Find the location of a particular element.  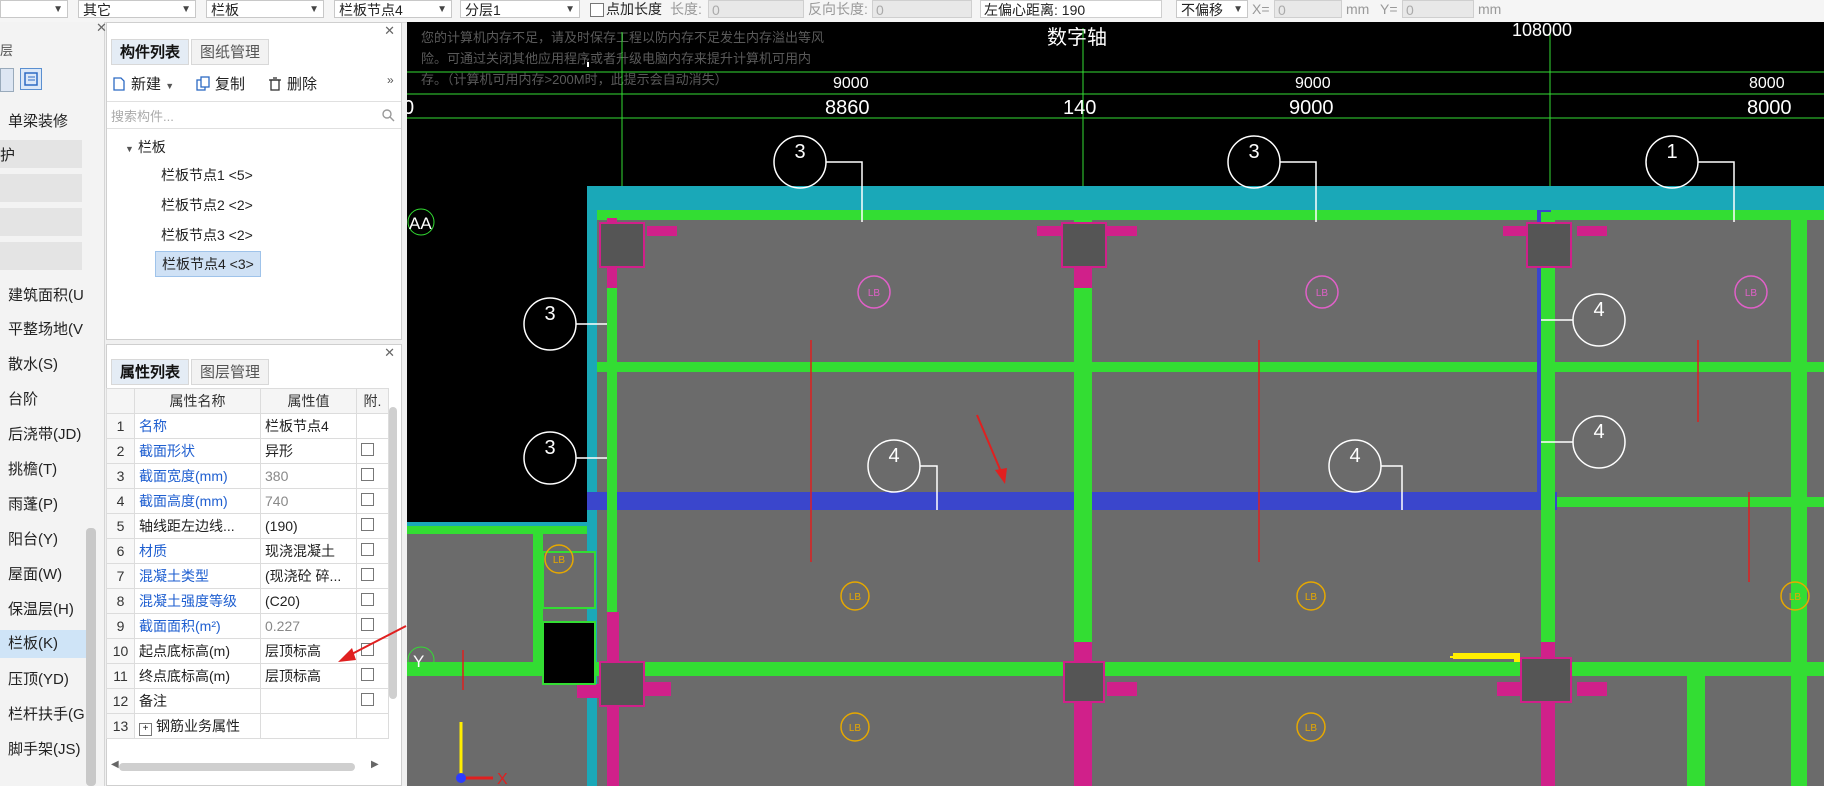

x-input: 0 is located at coordinates (1308, 9).